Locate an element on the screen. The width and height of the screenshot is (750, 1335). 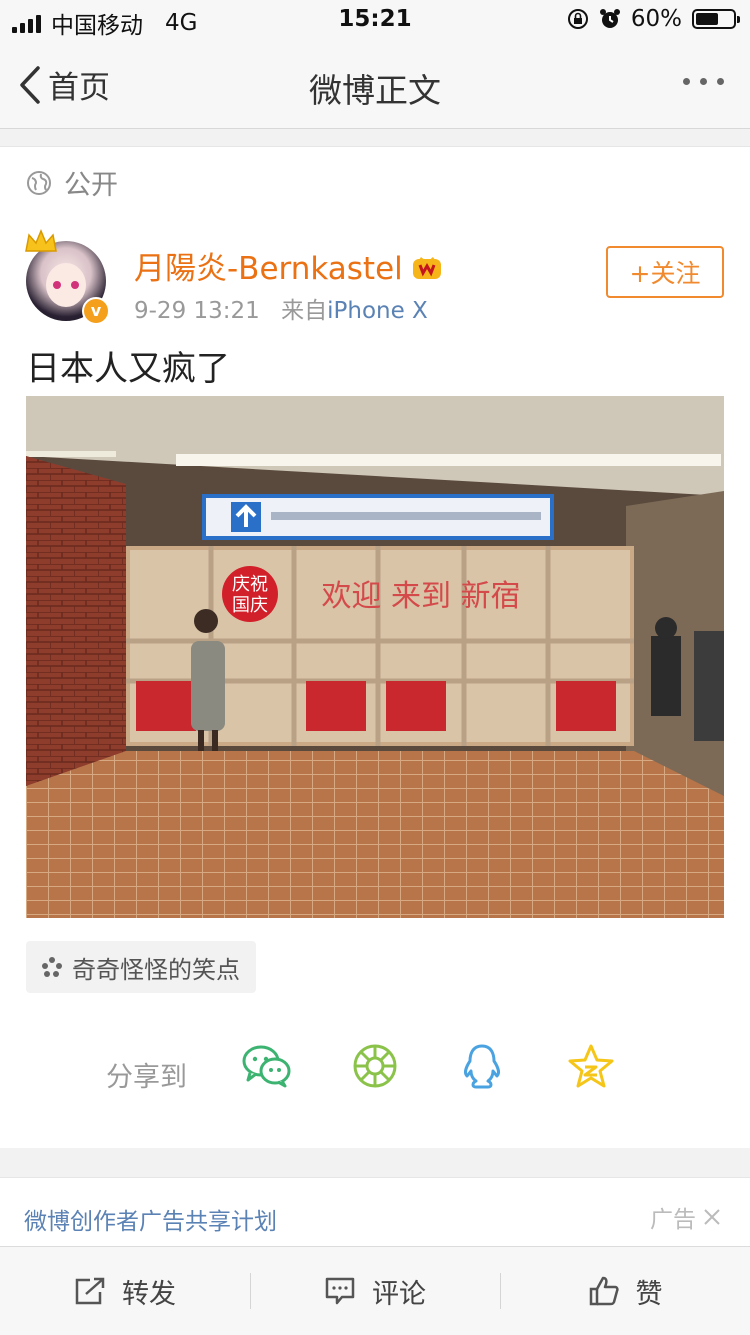
battery-icon is located at coordinates (716, 19).